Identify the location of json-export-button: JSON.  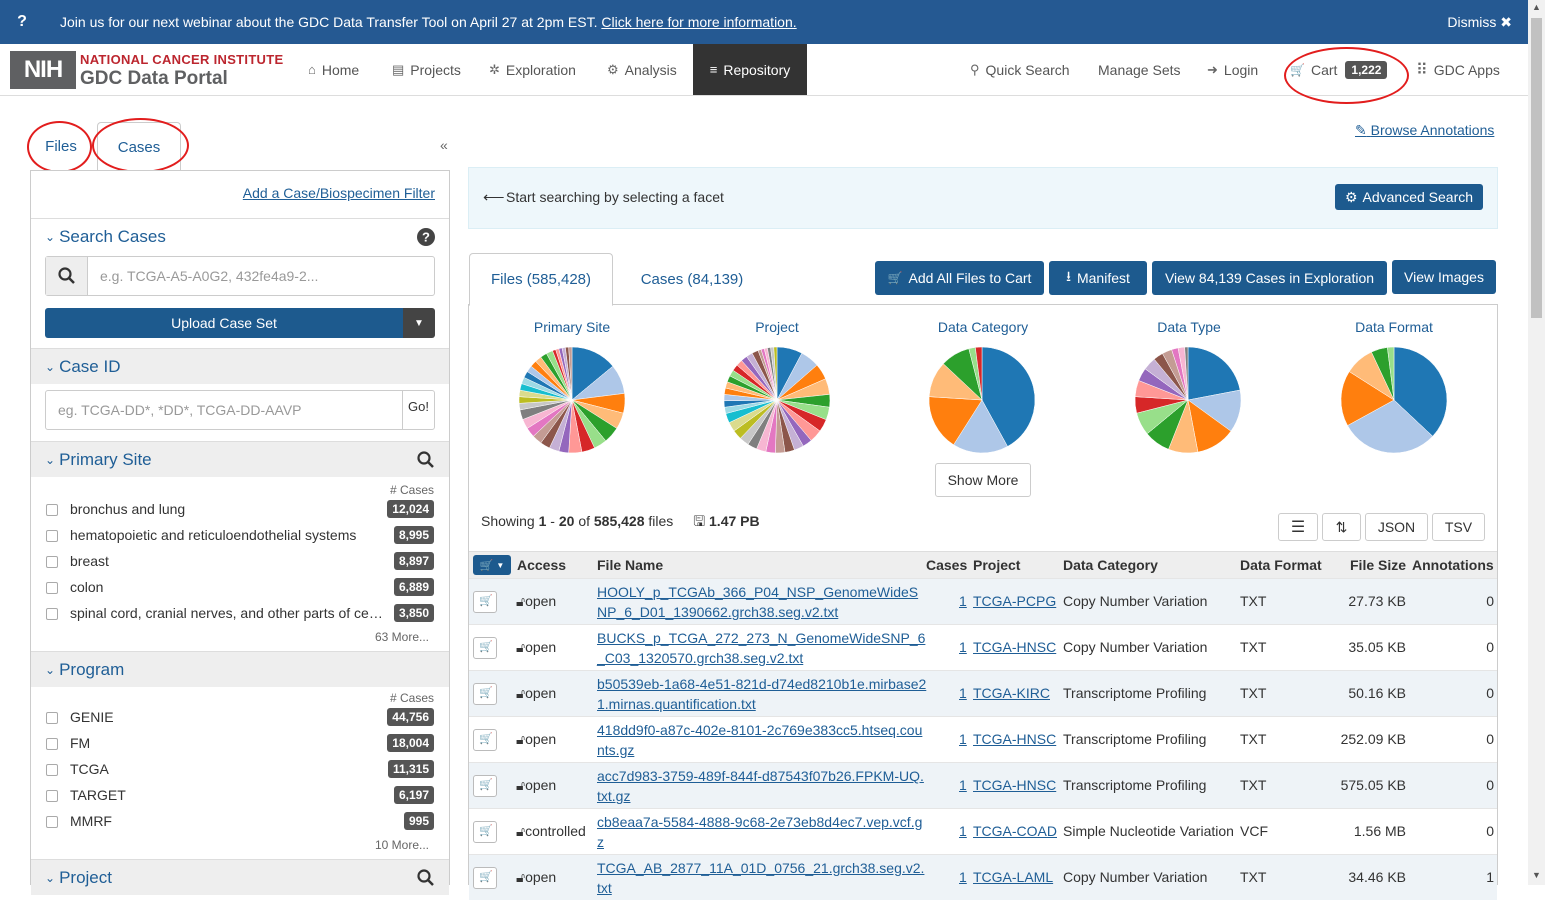
(1396, 527).